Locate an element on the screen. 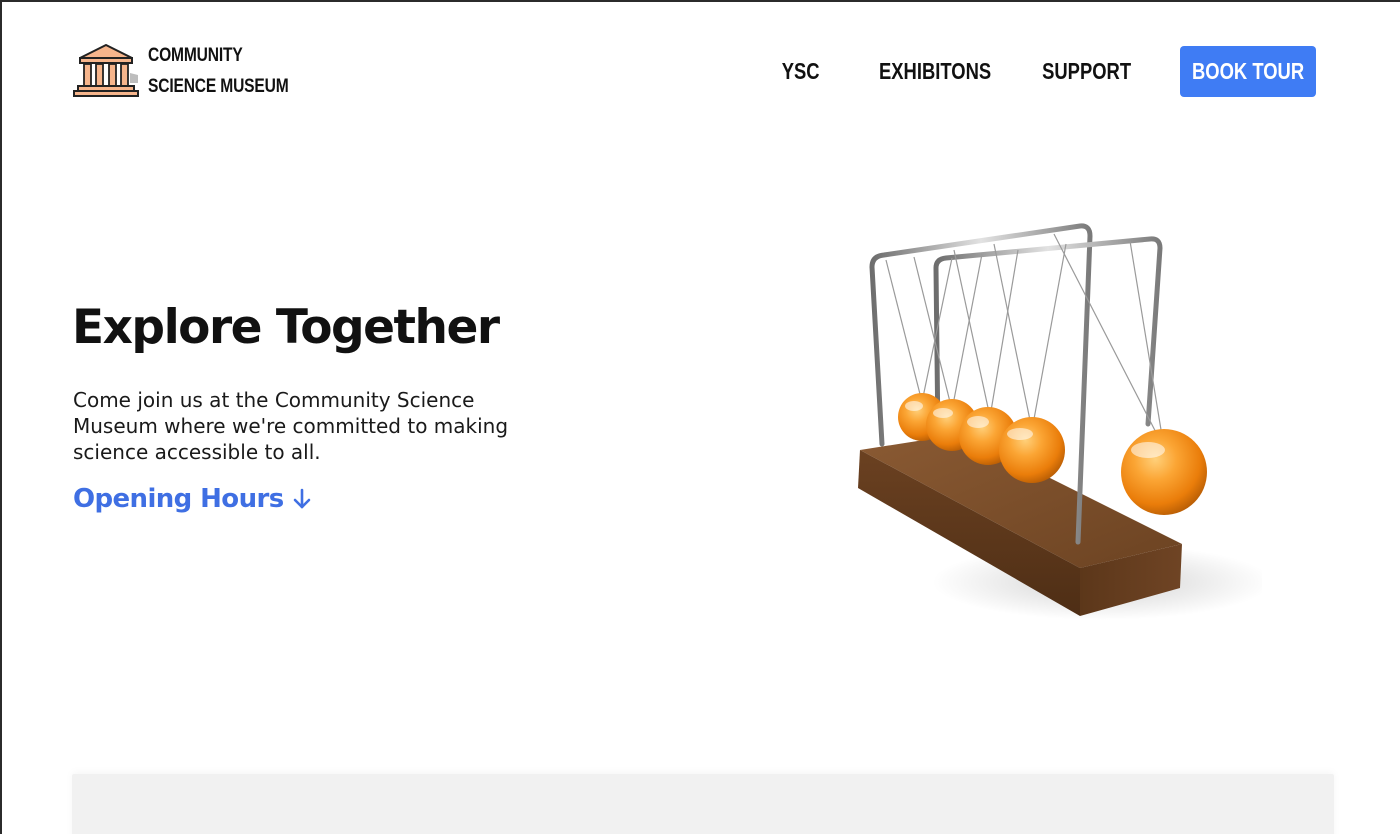 Image resolution: width=1400 pixels, height=834 pixels. logo-text: COMMUNITY SCIENCE MUSEUM is located at coordinates (218, 71).